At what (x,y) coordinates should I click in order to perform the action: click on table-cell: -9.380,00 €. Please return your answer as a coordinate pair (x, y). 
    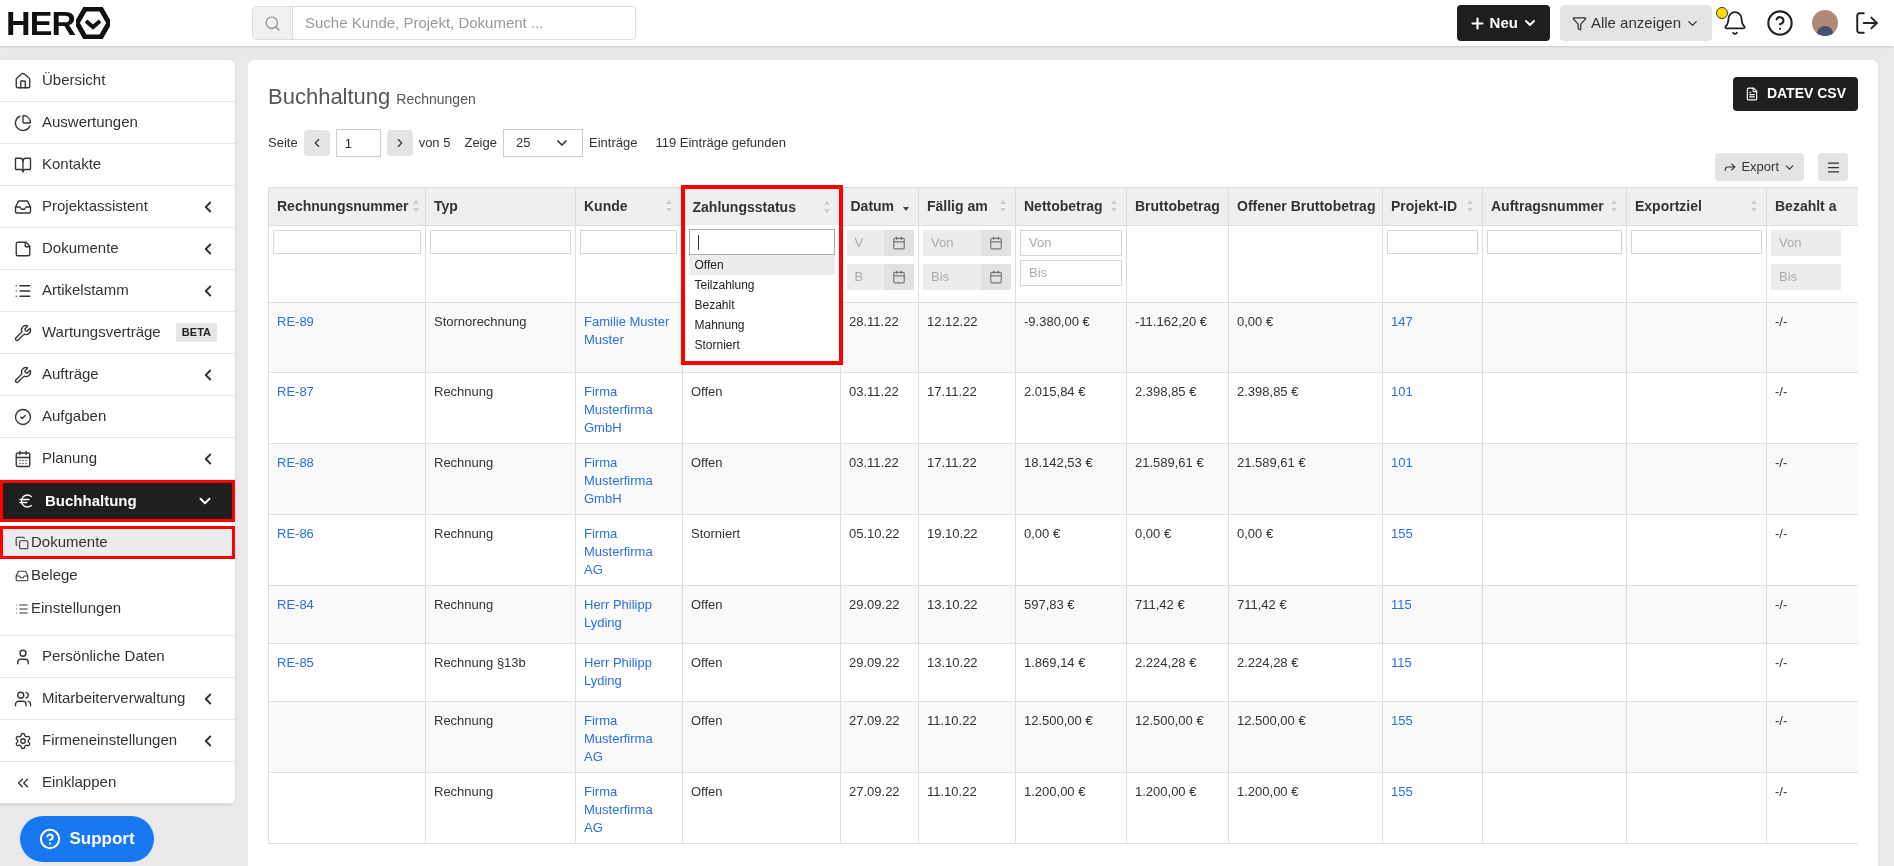
    Looking at the image, I should click on (1057, 321).